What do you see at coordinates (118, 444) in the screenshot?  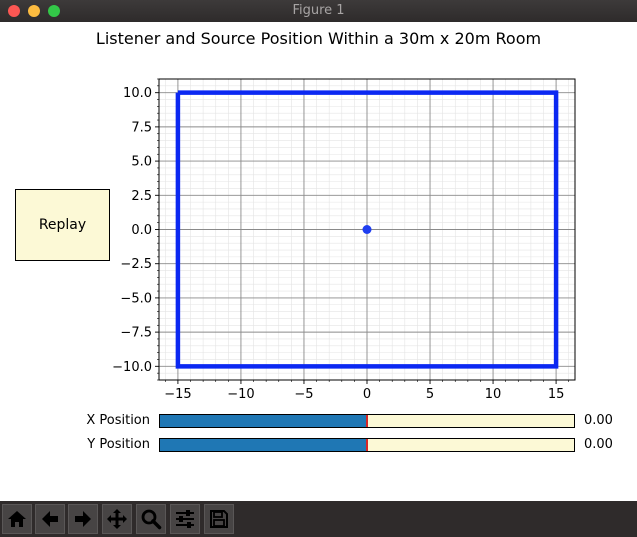 I see `y-position-label: Y Position` at bounding box center [118, 444].